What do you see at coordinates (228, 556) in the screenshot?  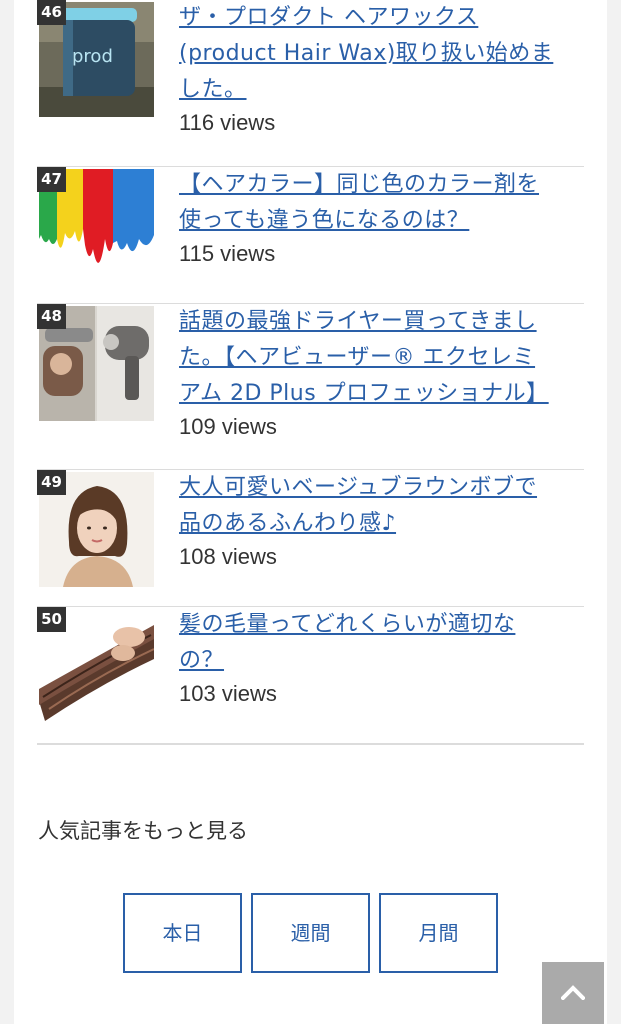 I see `view-count: 108 views` at bounding box center [228, 556].